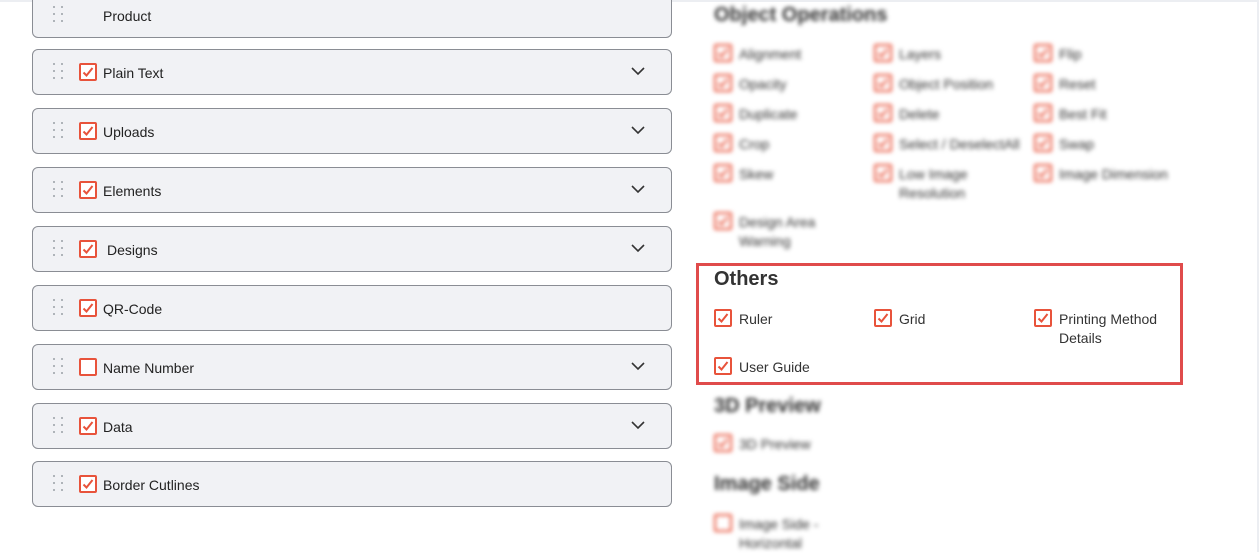 The height and width of the screenshot is (553, 1259). I want to click on option-label: Alignment, so click(770, 54).